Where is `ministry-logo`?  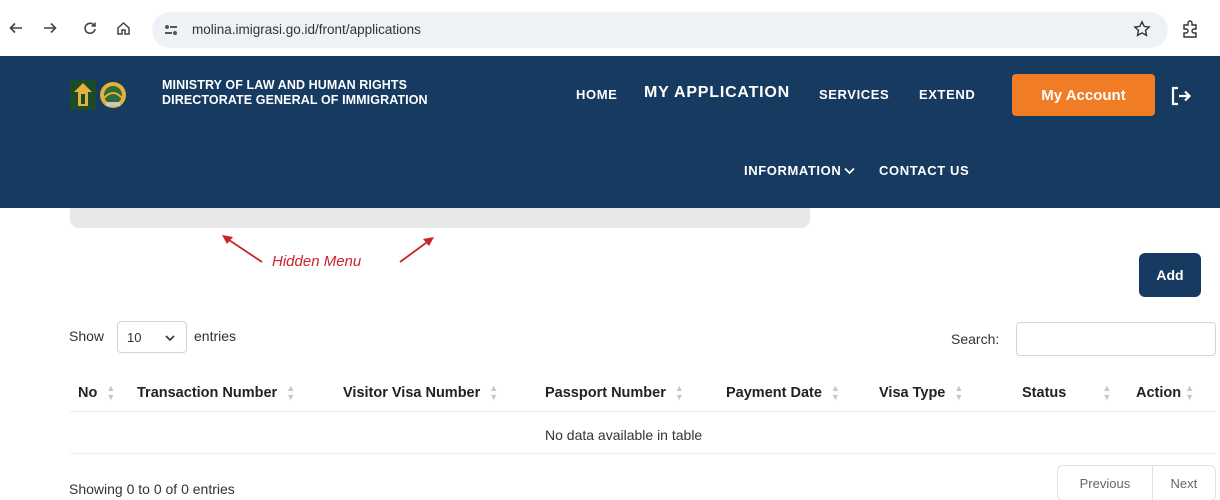 ministry-logo is located at coordinates (106, 95).